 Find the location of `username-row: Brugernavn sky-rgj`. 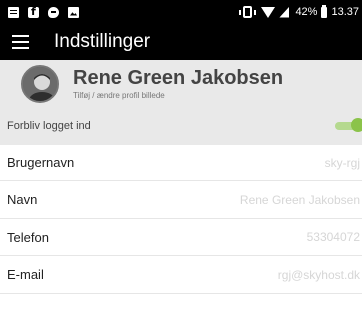

username-row: Brugernavn sky-rgj is located at coordinates (181, 163).